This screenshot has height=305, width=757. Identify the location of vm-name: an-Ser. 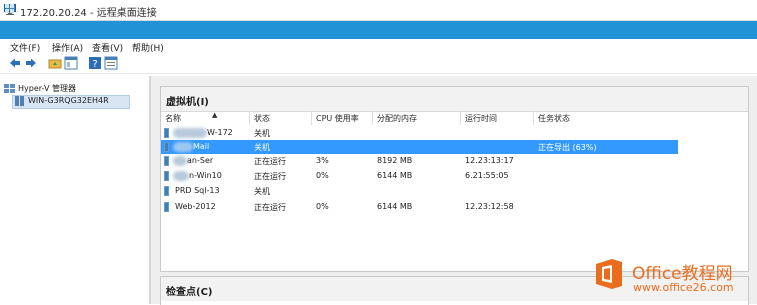
(200, 160).